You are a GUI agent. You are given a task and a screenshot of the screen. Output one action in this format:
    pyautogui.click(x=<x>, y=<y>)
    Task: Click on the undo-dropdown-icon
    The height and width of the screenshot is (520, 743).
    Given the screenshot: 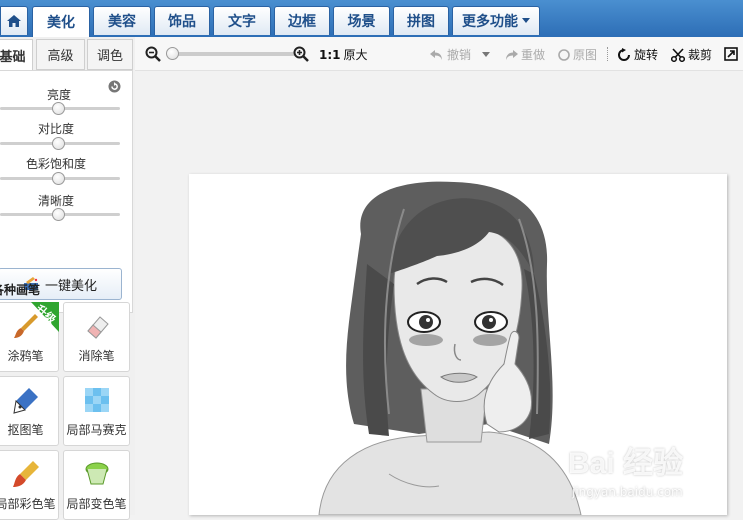 What is the action you would take?
    pyautogui.click(x=486, y=55)
    